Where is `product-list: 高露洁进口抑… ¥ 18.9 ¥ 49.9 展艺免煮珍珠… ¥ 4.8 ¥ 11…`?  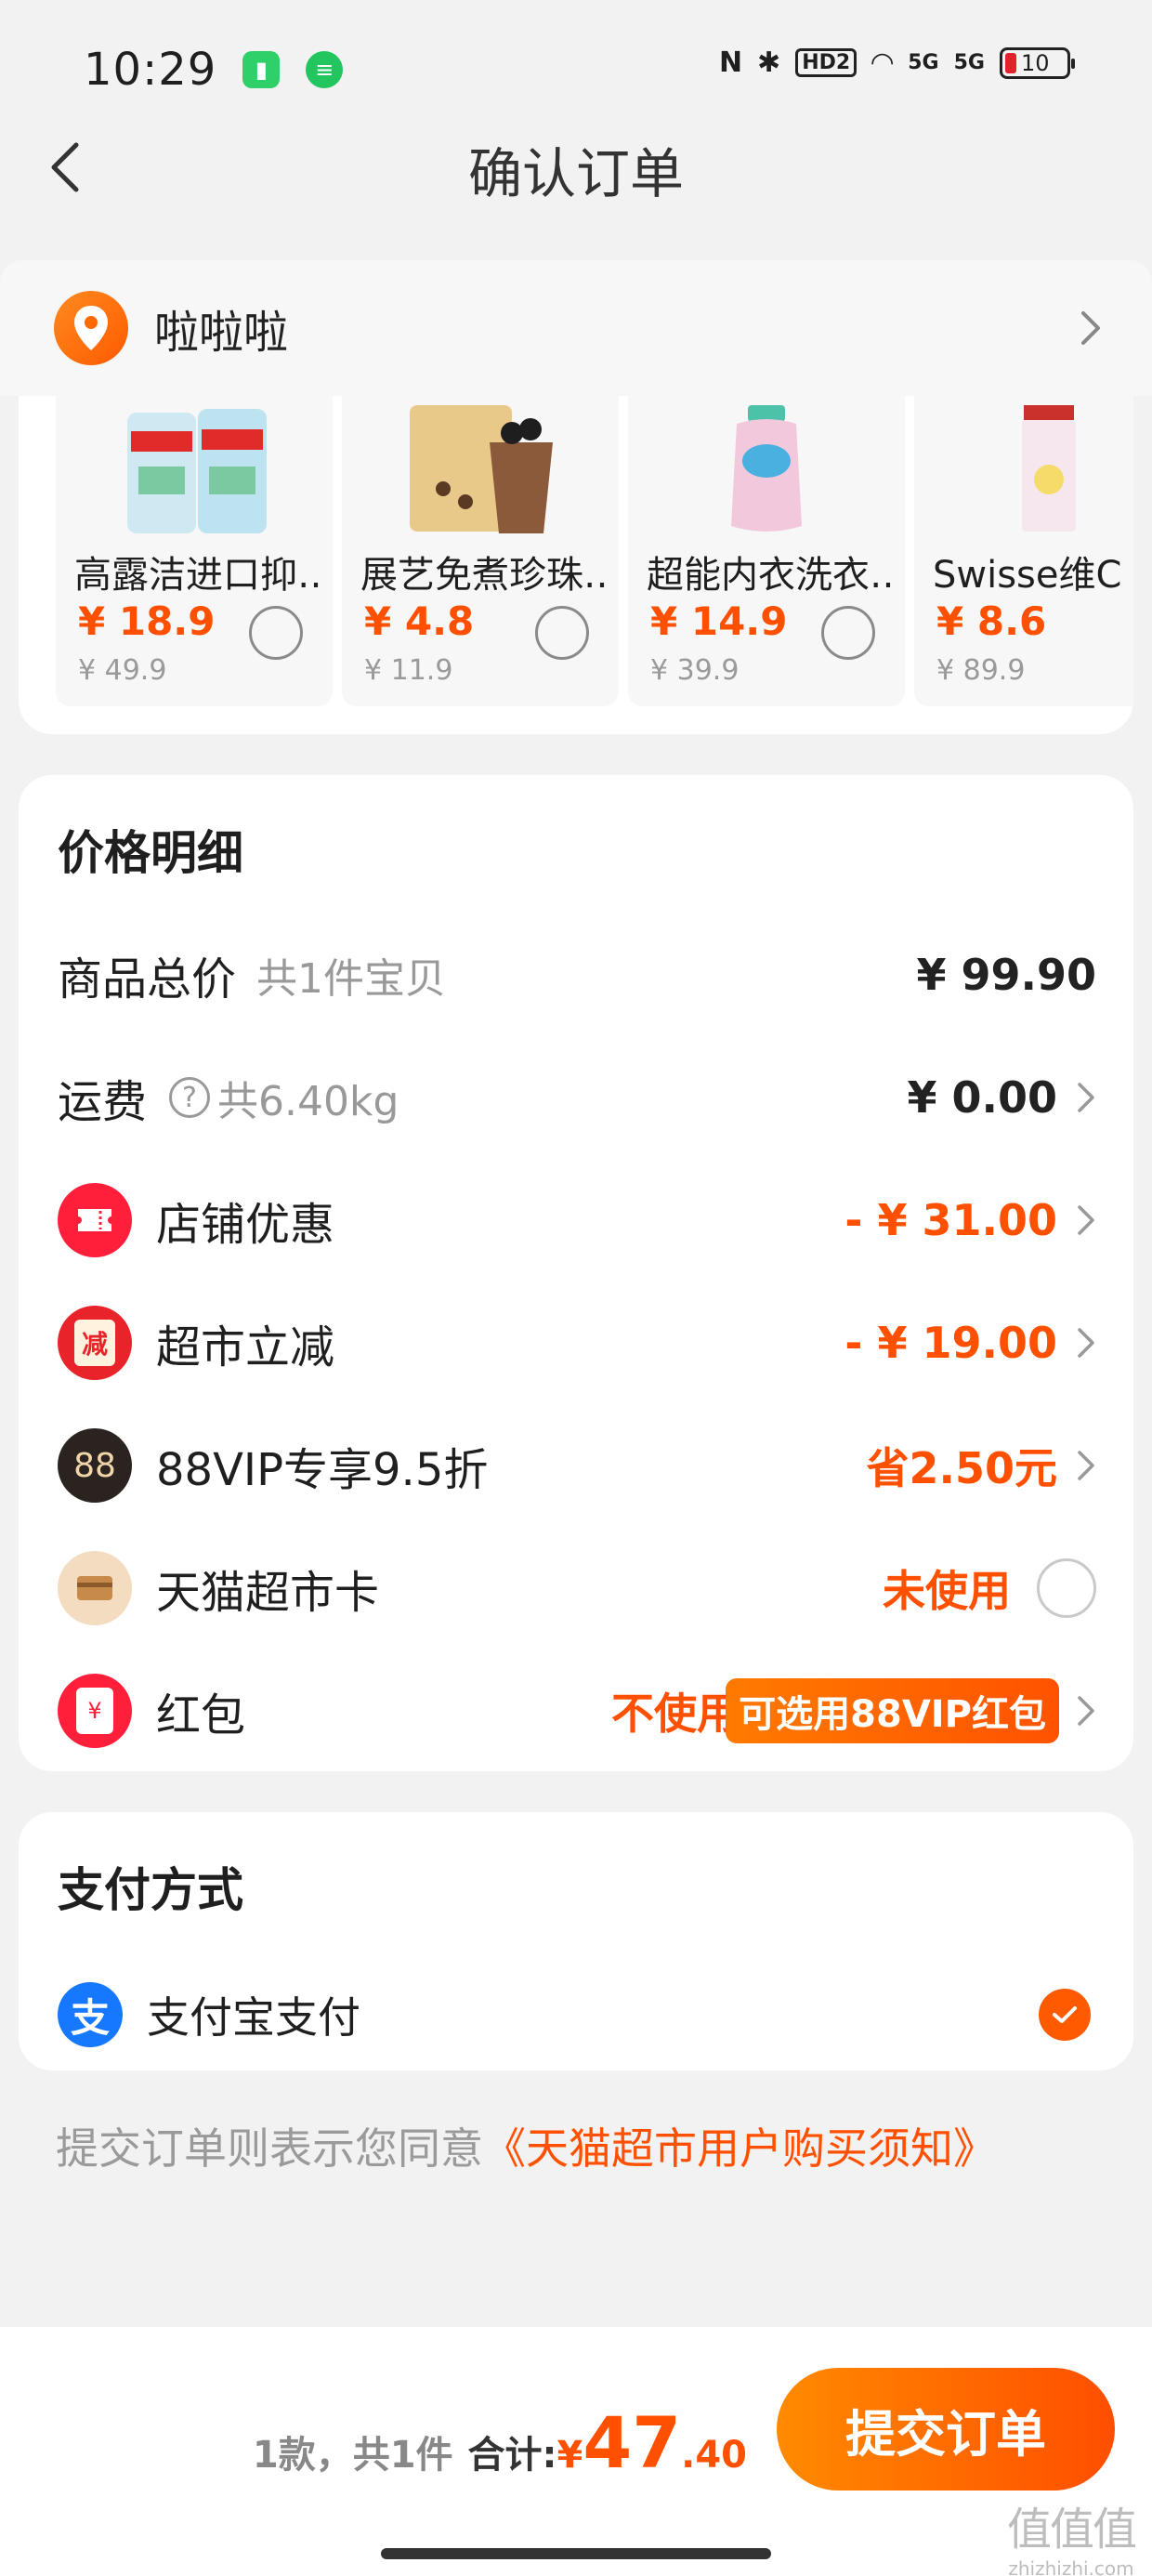
product-list: 高露洁进口抑… ¥ 18.9 ¥ 49.9 展艺免煮珍珠… ¥ 4.8 ¥ 11… is located at coordinates (594, 551).